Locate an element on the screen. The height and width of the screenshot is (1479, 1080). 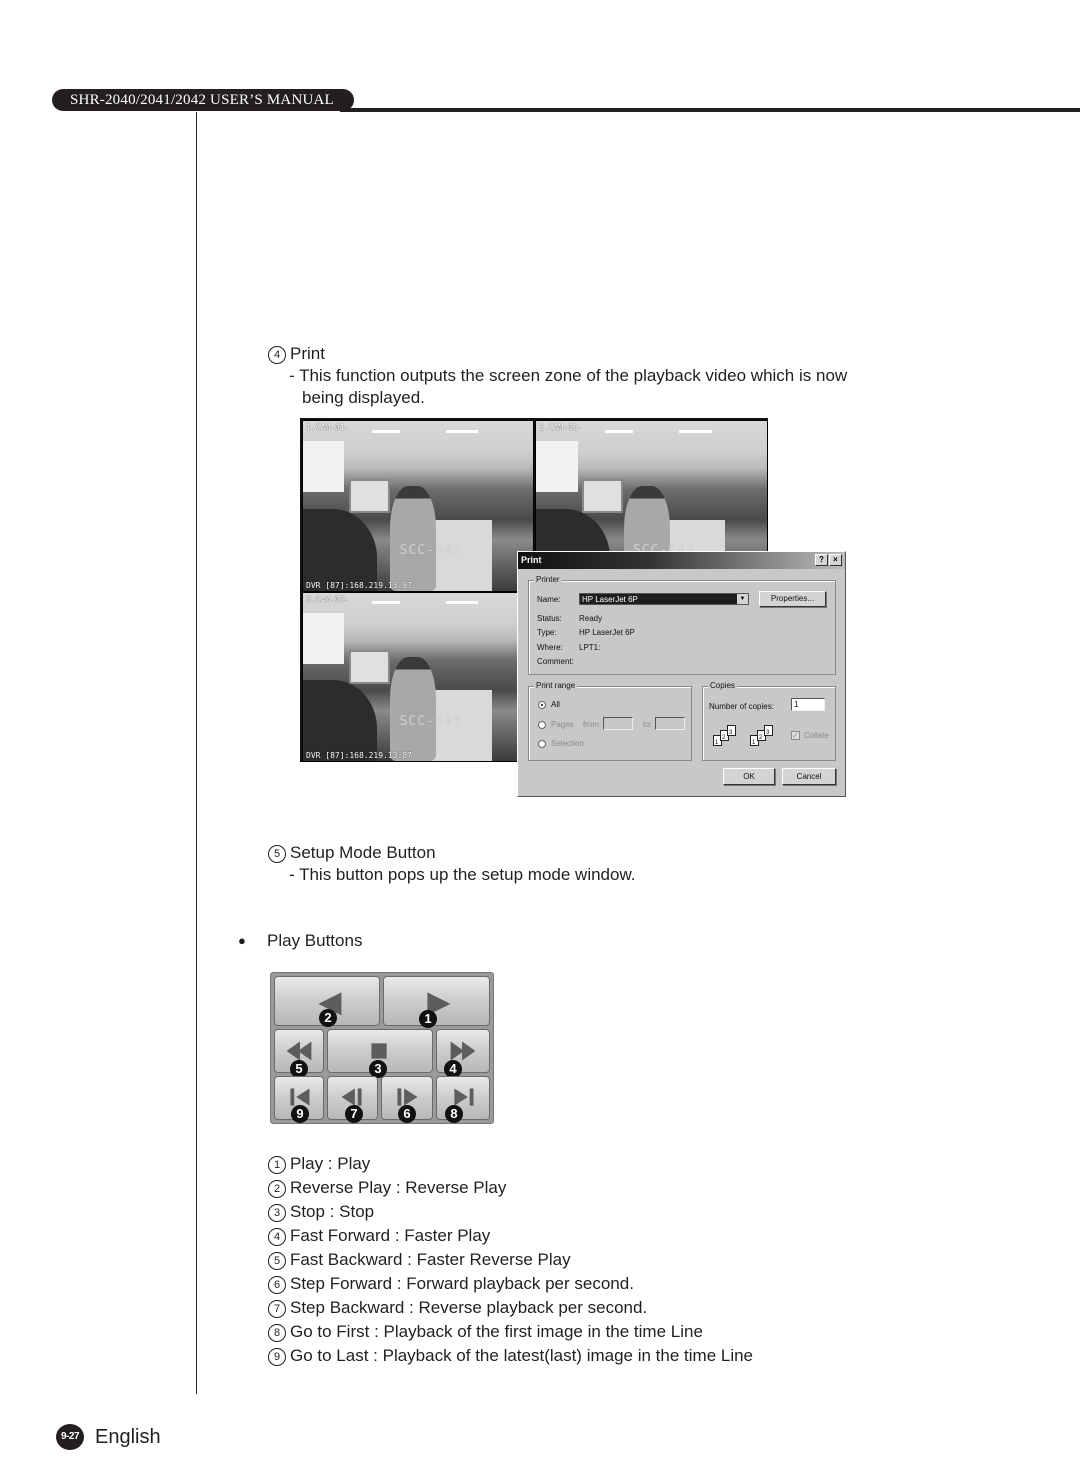
close-button: × is located at coordinates (835, 560).